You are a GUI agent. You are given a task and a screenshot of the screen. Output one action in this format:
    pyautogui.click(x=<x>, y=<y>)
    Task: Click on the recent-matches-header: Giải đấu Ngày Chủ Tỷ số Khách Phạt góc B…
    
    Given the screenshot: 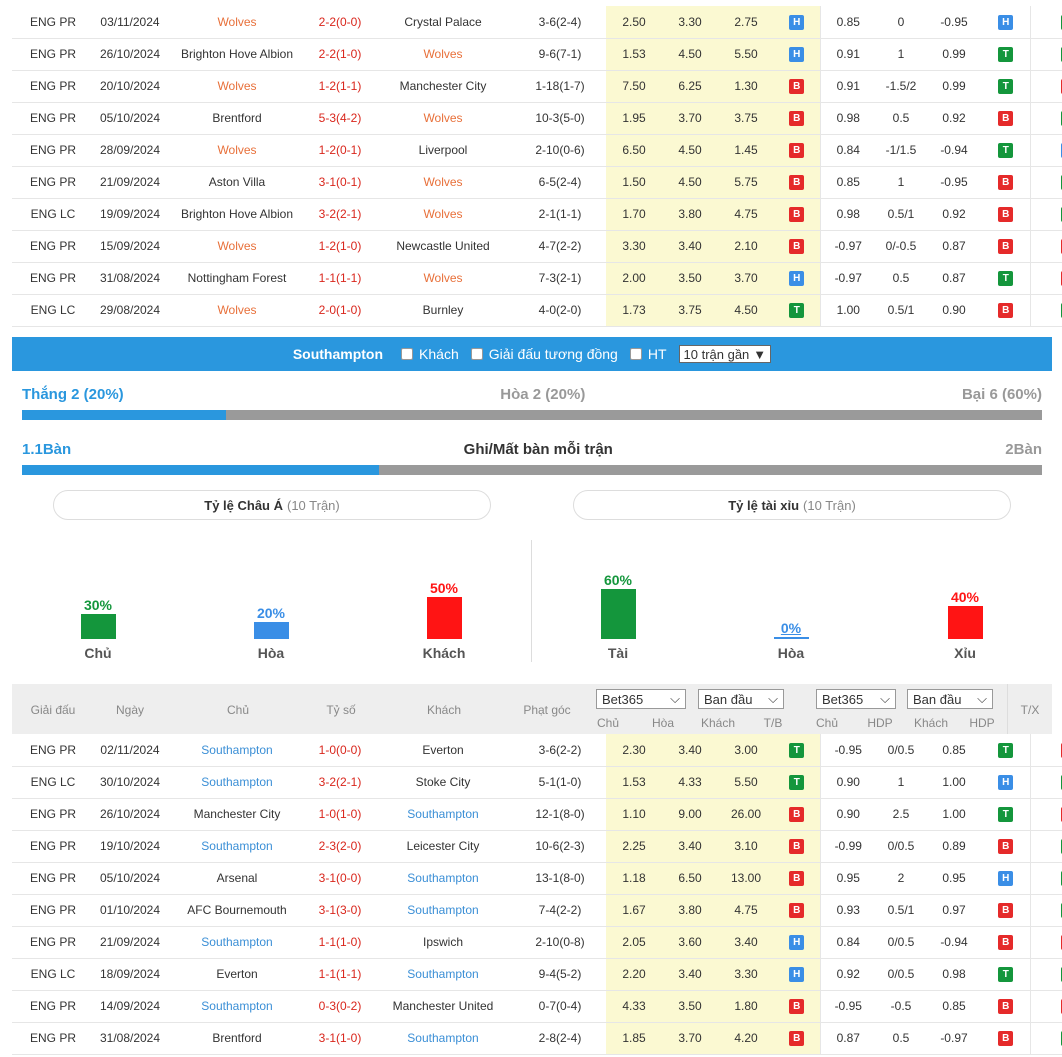 What is the action you would take?
    pyautogui.click(x=532, y=709)
    